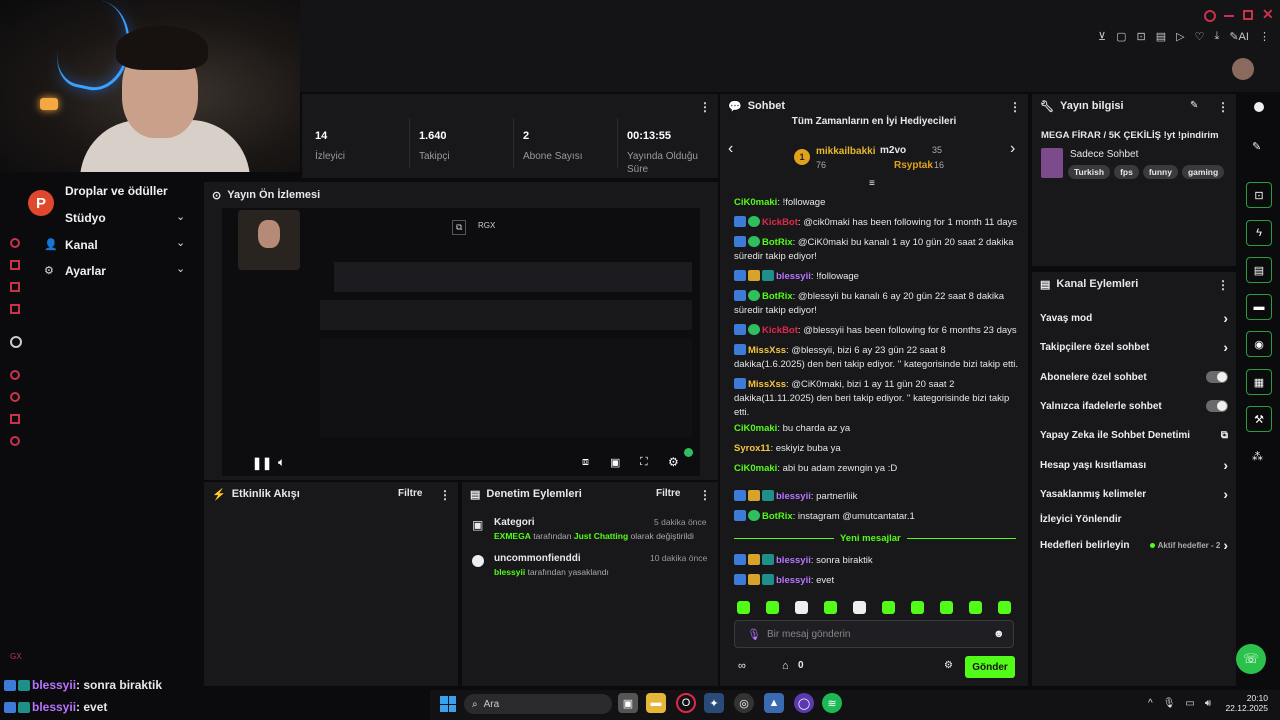 This screenshot has height=720, width=1280. I want to click on app-icon: ◯, so click(804, 703).